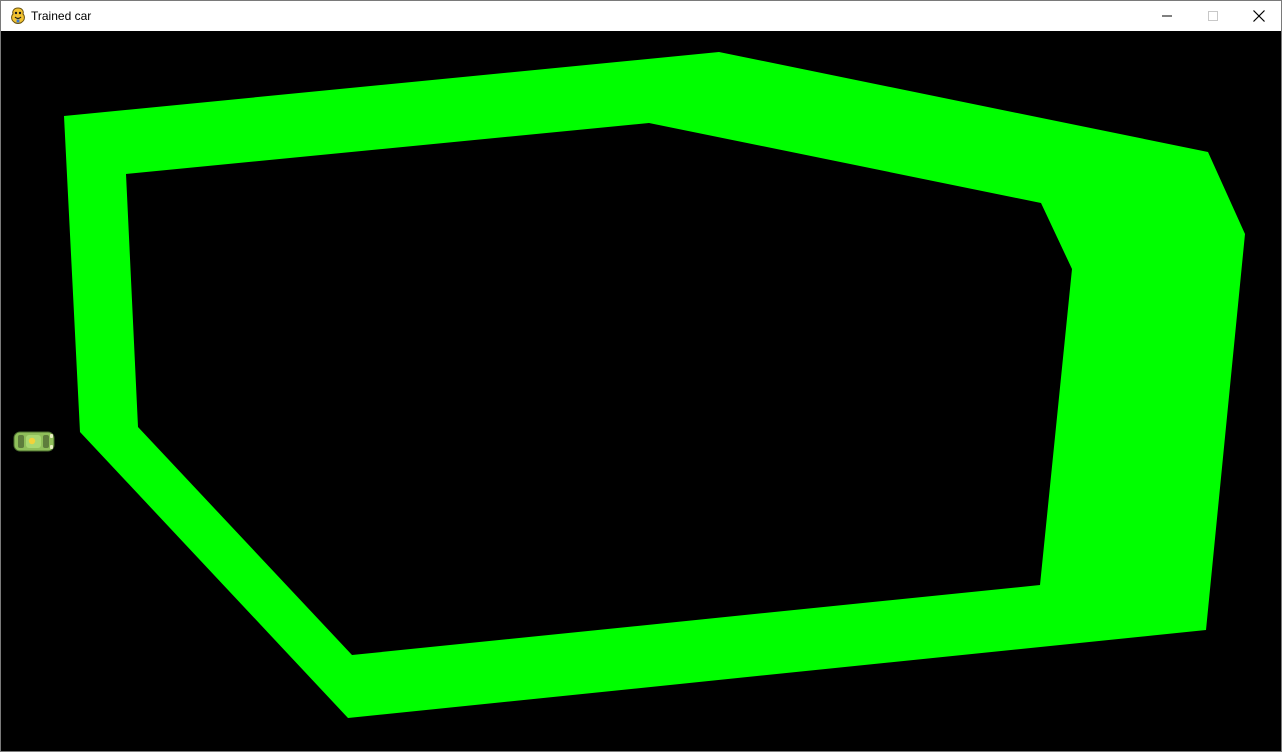 The width and height of the screenshot is (1282, 752). I want to click on maximize-button, so click(1213, 16).